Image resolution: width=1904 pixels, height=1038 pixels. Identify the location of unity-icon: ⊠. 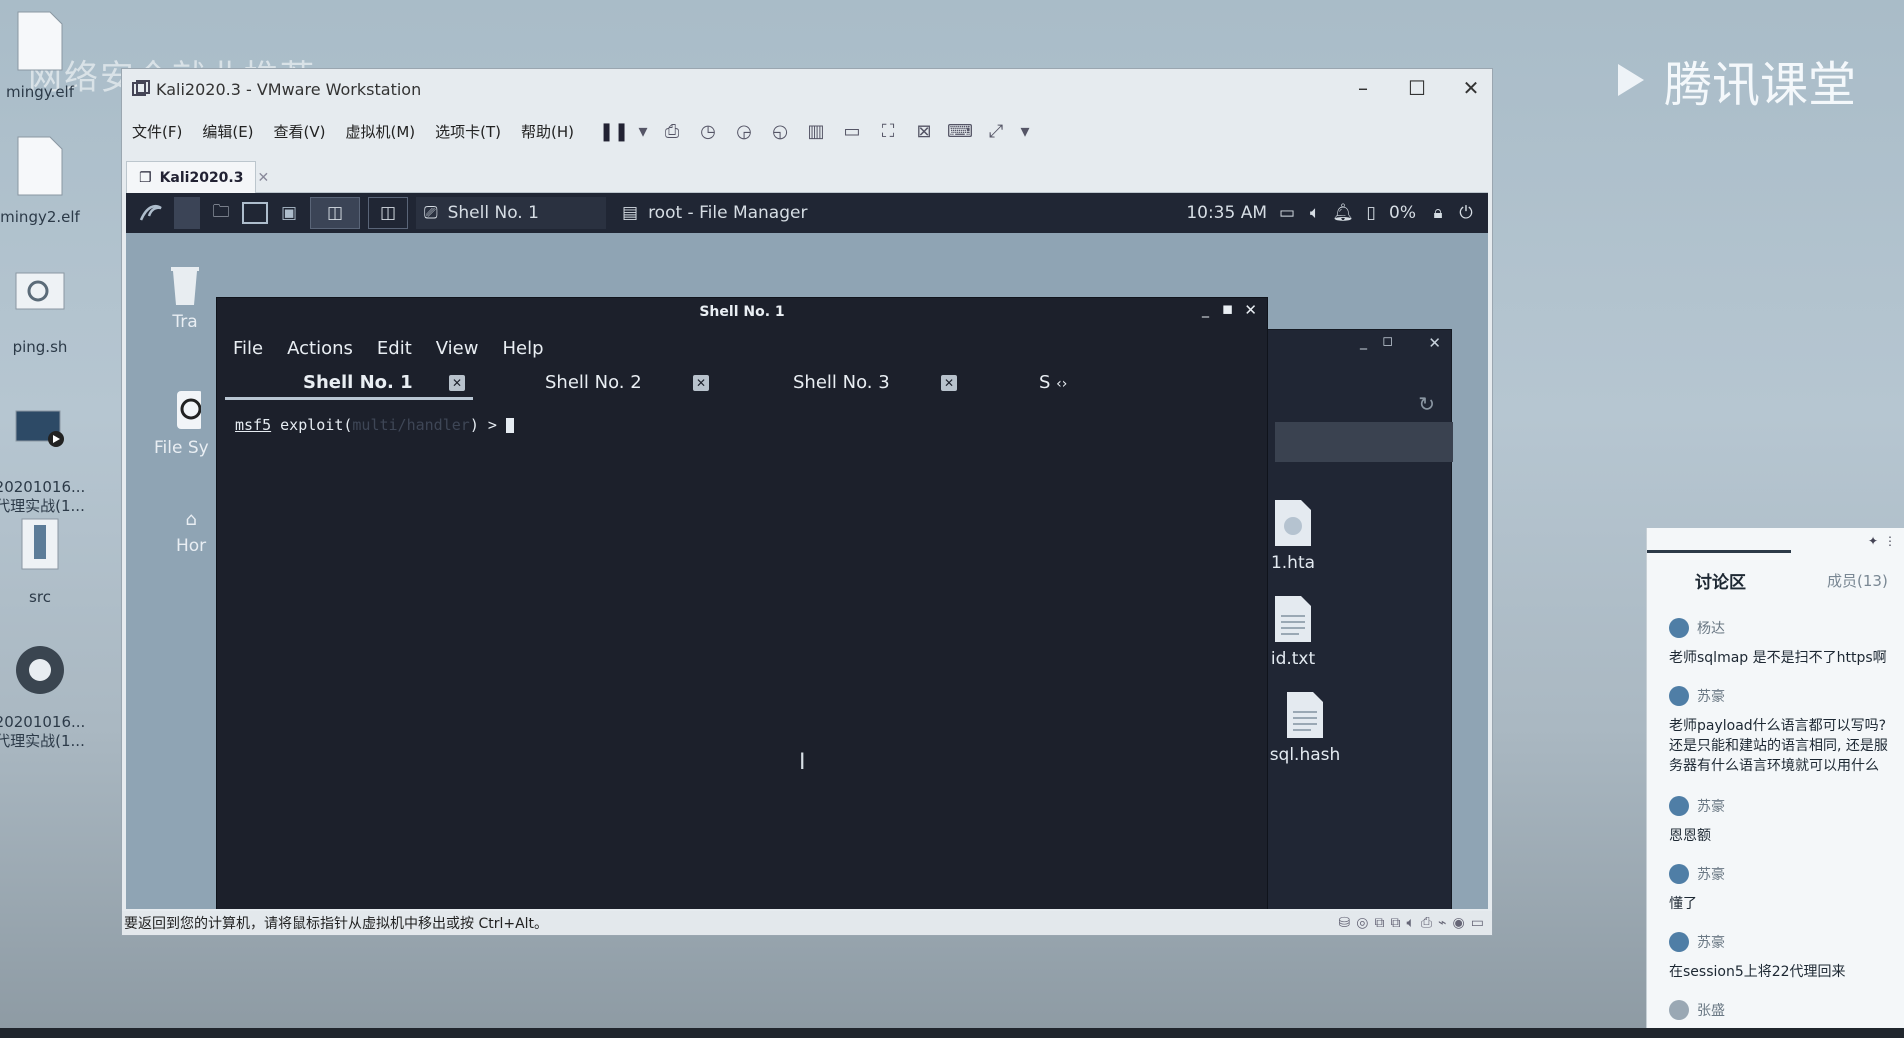
(924, 131).